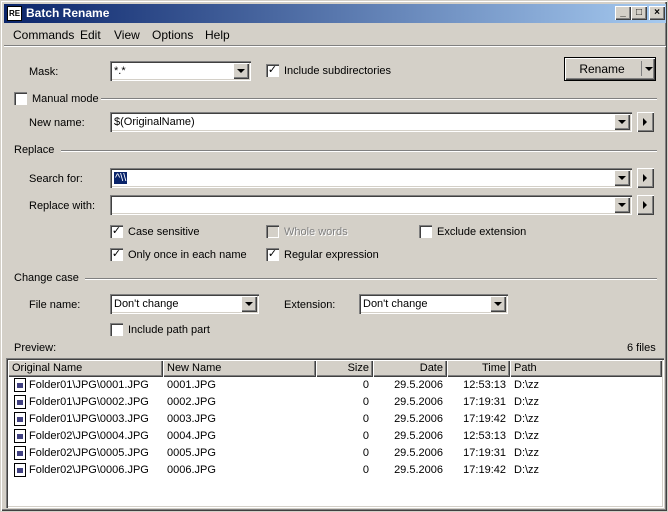 This screenshot has width=668, height=512. I want to click on include-subdirectories-checkbox: ✓, so click(272, 70).